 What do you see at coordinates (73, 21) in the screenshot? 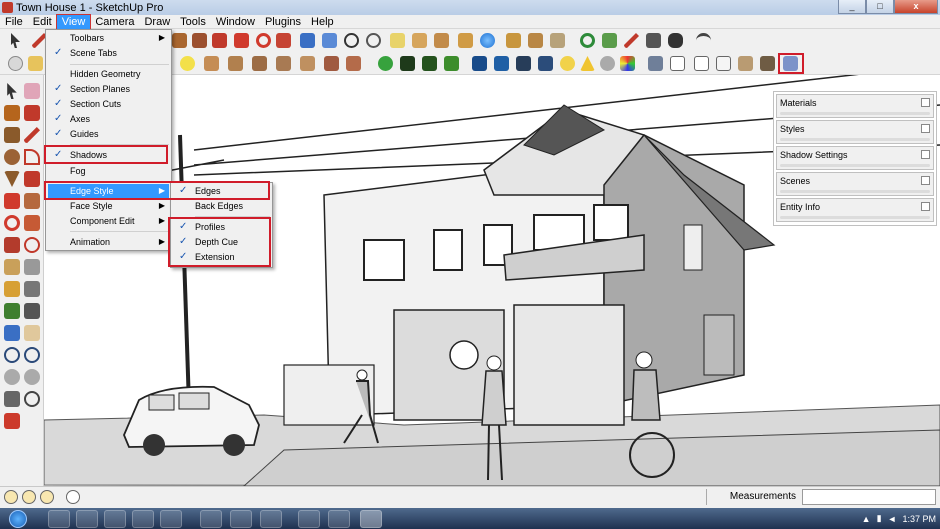
I see `menu-view: View` at bounding box center [73, 21].